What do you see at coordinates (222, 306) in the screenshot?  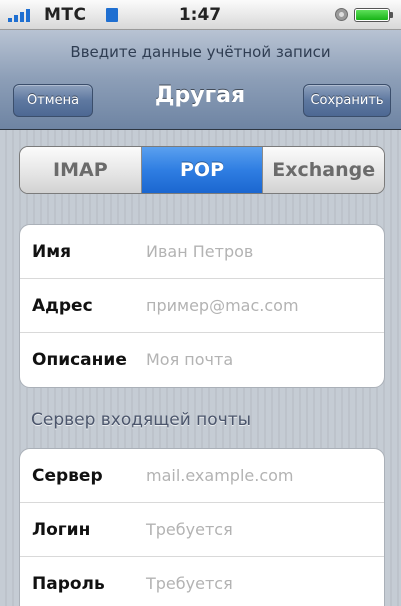 I see `address-field: пример@mac.com` at bounding box center [222, 306].